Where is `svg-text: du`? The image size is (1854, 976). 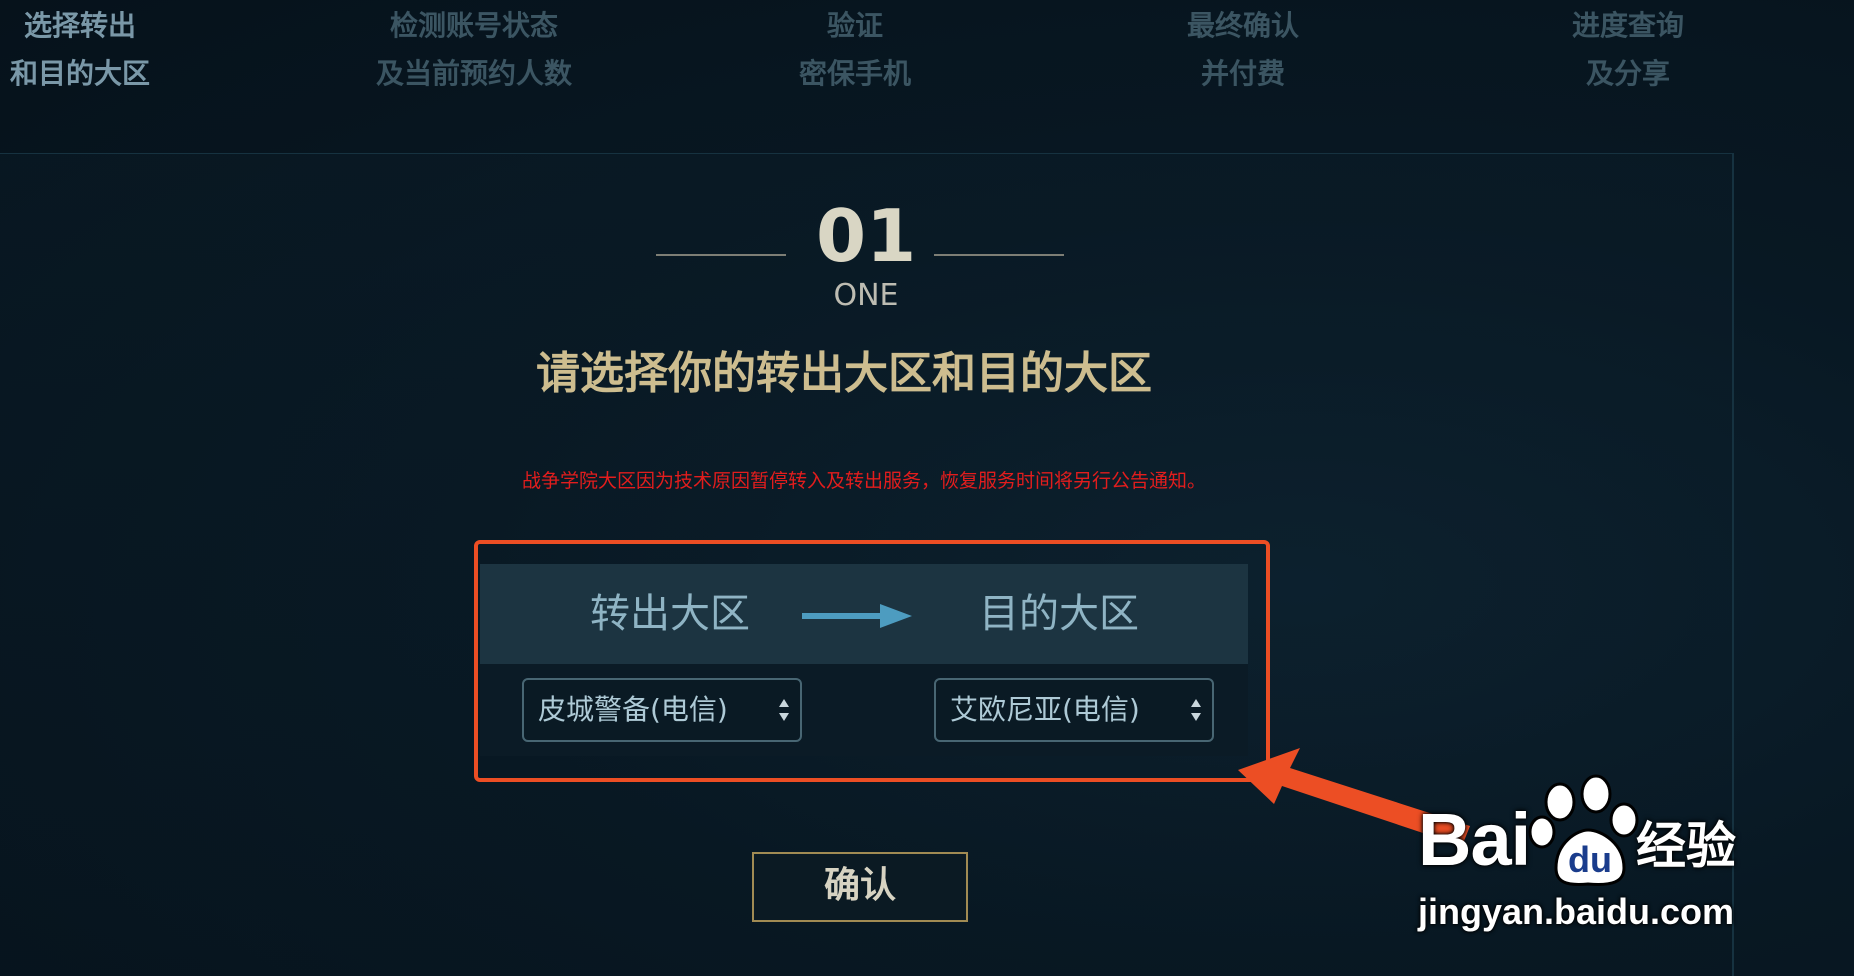
svg-text: du is located at coordinates (1590, 859).